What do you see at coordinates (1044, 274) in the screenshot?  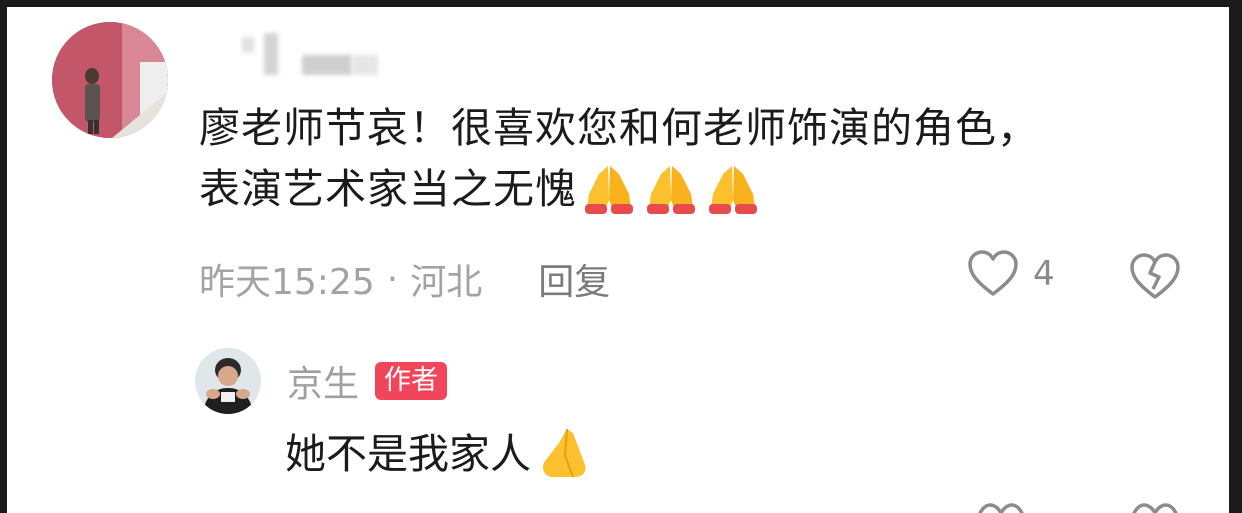 I see `like-count: 4` at bounding box center [1044, 274].